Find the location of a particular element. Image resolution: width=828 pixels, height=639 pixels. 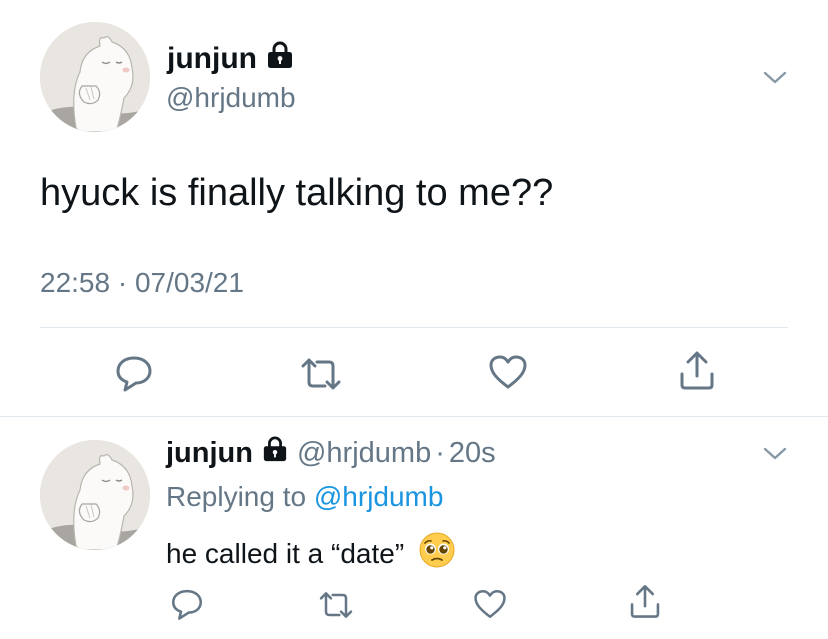

avatar is located at coordinates (95, 77).